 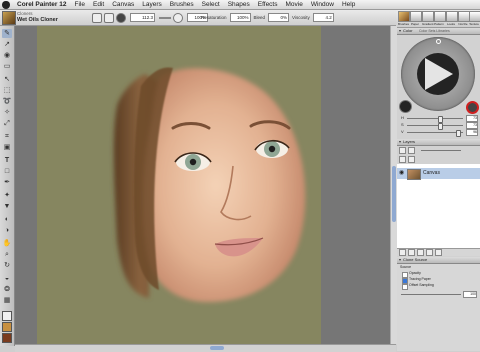 What do you see at coordinates (152, 4) in the screenshot?
I see `menu-layers: Layers` at bounding box center [152, 4].